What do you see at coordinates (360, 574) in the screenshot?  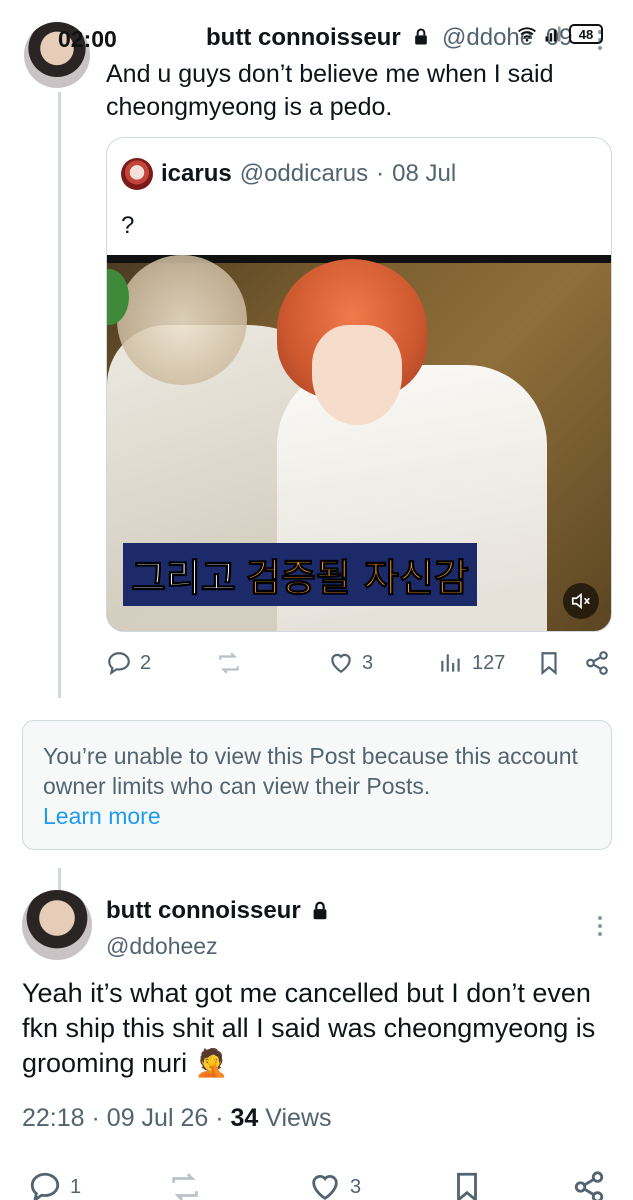 I see `caption-orange-text: 검증될 자신감` at bounding box center [360, 574].